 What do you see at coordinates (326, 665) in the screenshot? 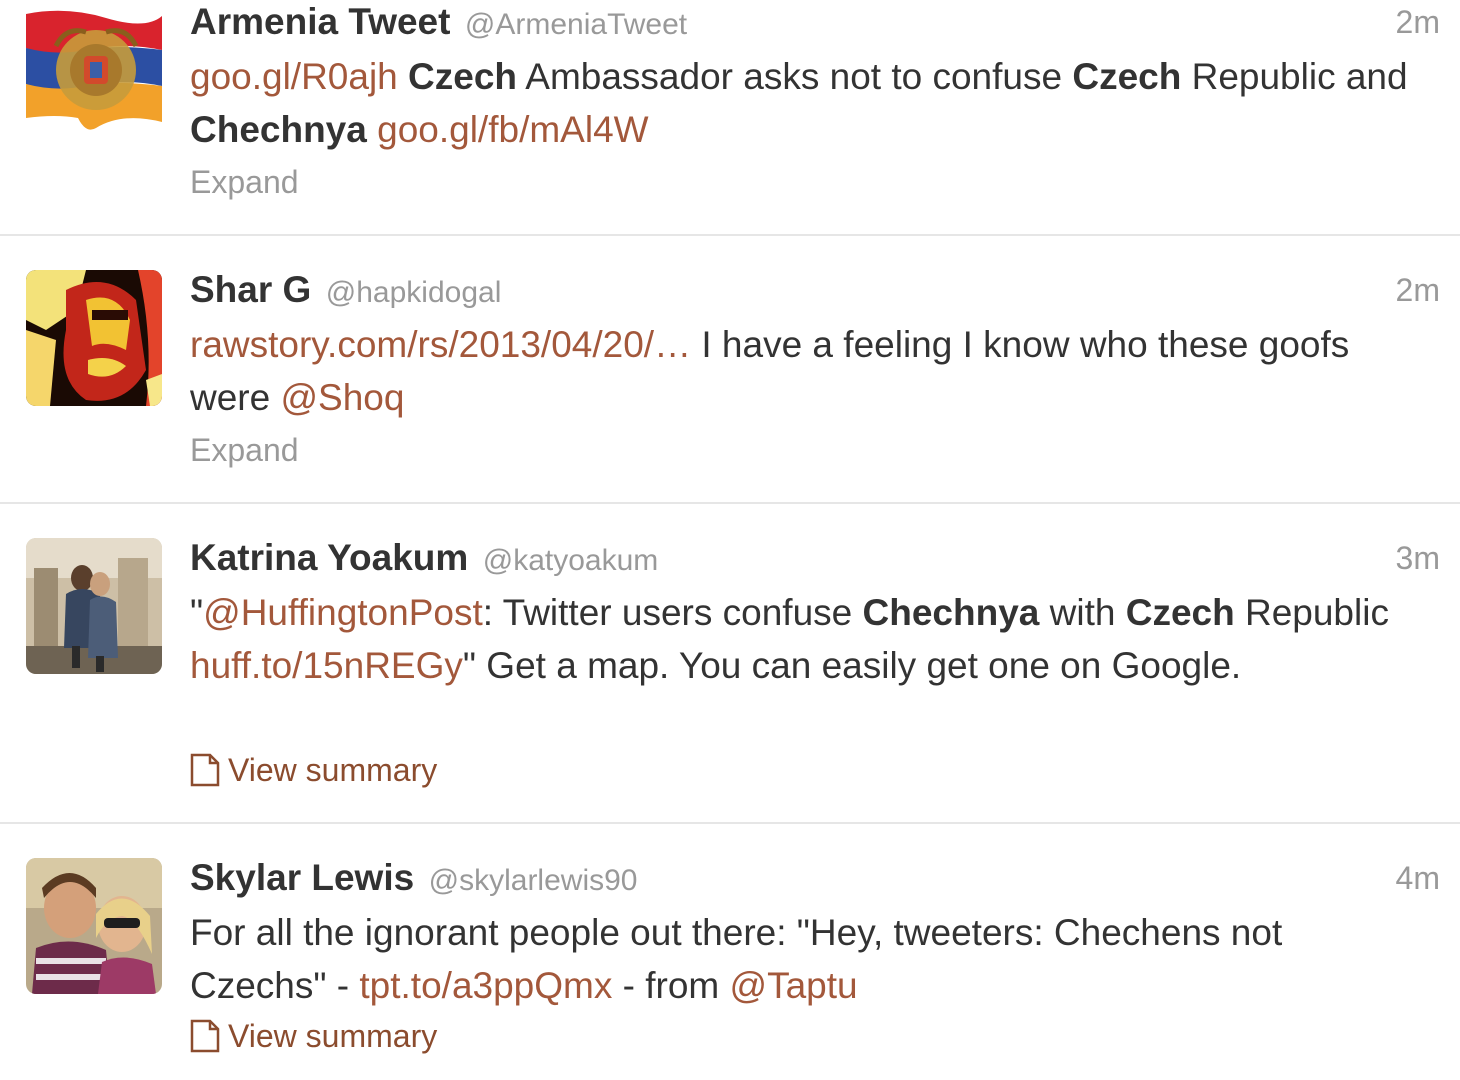
I see `url-link: huff.to/15nREGy` at bounding box center [326, 665].